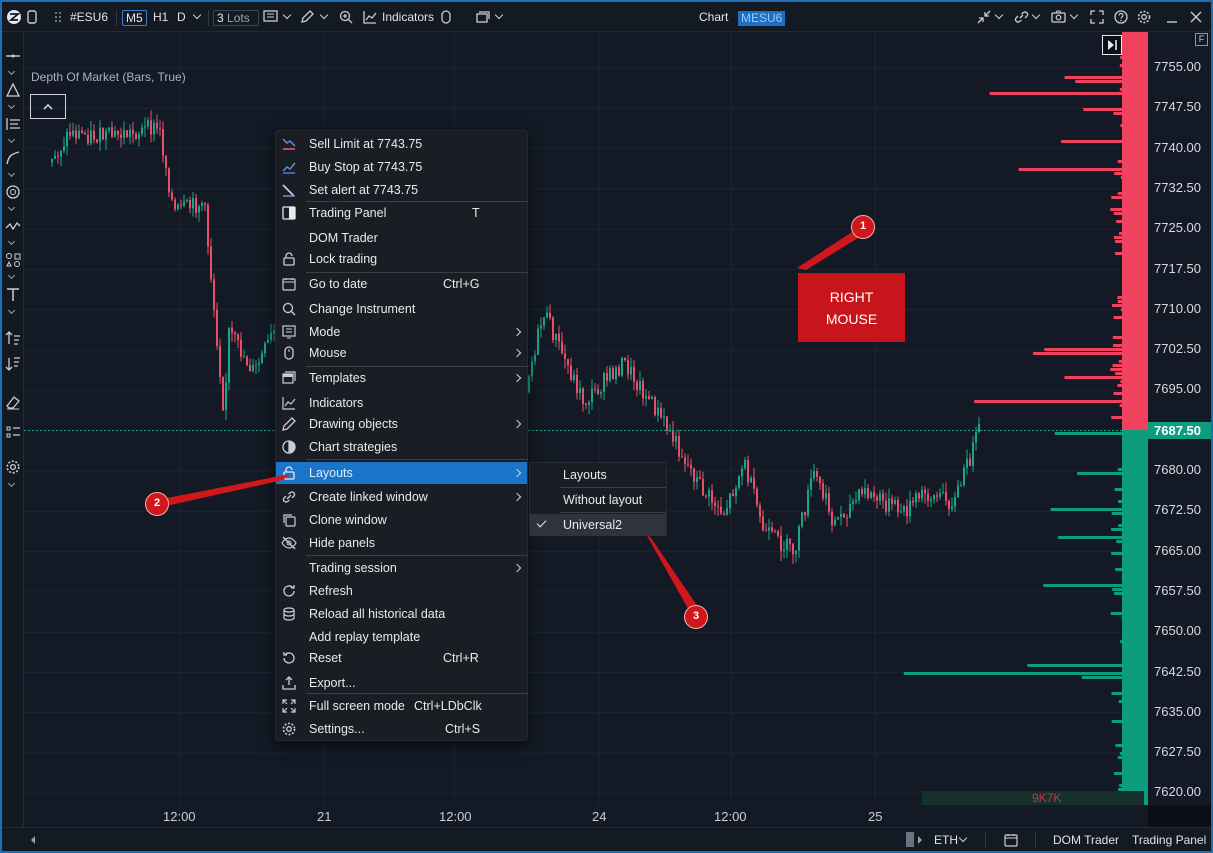 The height and width of the screenshot is (853, 1213). Describe the element at coordinates (1058, 16) in the screenshot. I see `camera-icon` at that location.